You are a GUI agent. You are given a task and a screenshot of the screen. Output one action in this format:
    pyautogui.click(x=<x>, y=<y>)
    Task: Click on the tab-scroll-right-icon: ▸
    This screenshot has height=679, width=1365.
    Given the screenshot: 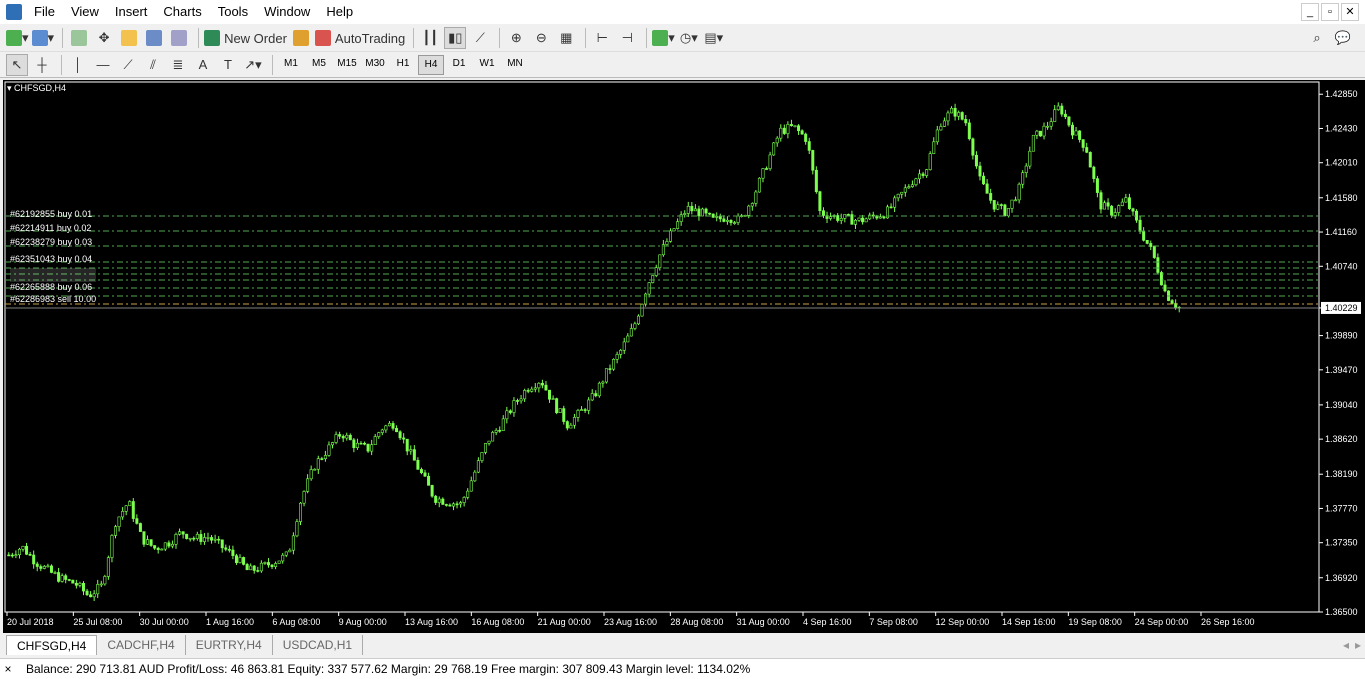 What is the action you would take?
    pyautogui.click(x=1358, y=645)
    